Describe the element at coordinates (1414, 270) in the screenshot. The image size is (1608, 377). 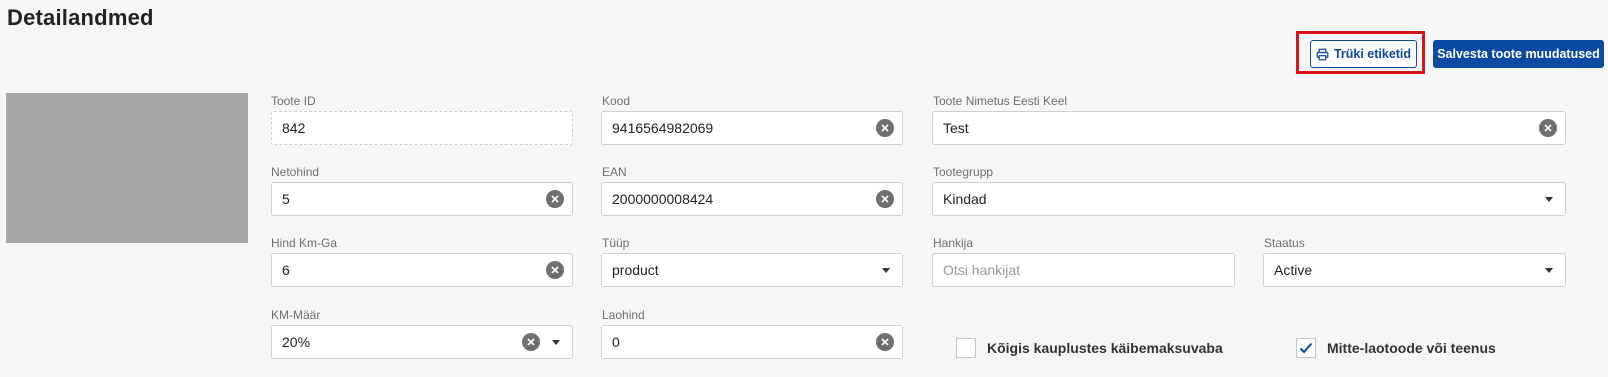
I see `status-select: Active` at that location.